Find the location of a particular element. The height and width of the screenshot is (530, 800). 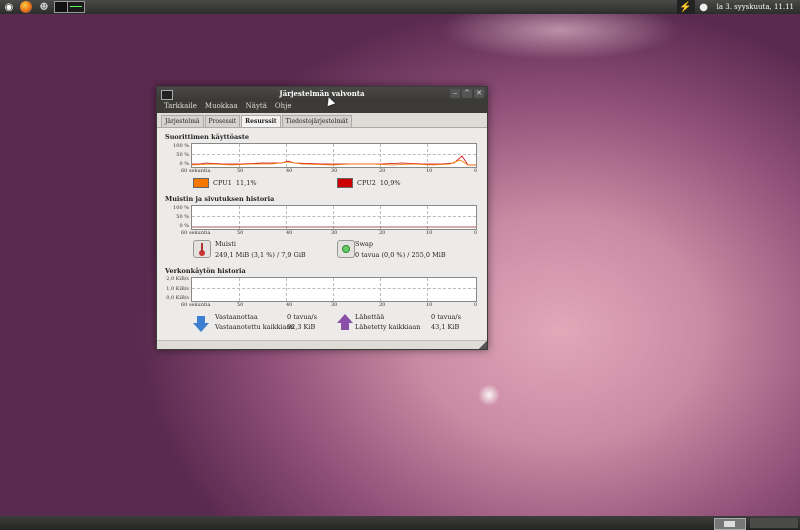

user-icon: ● is located at coordinates (704, 7).